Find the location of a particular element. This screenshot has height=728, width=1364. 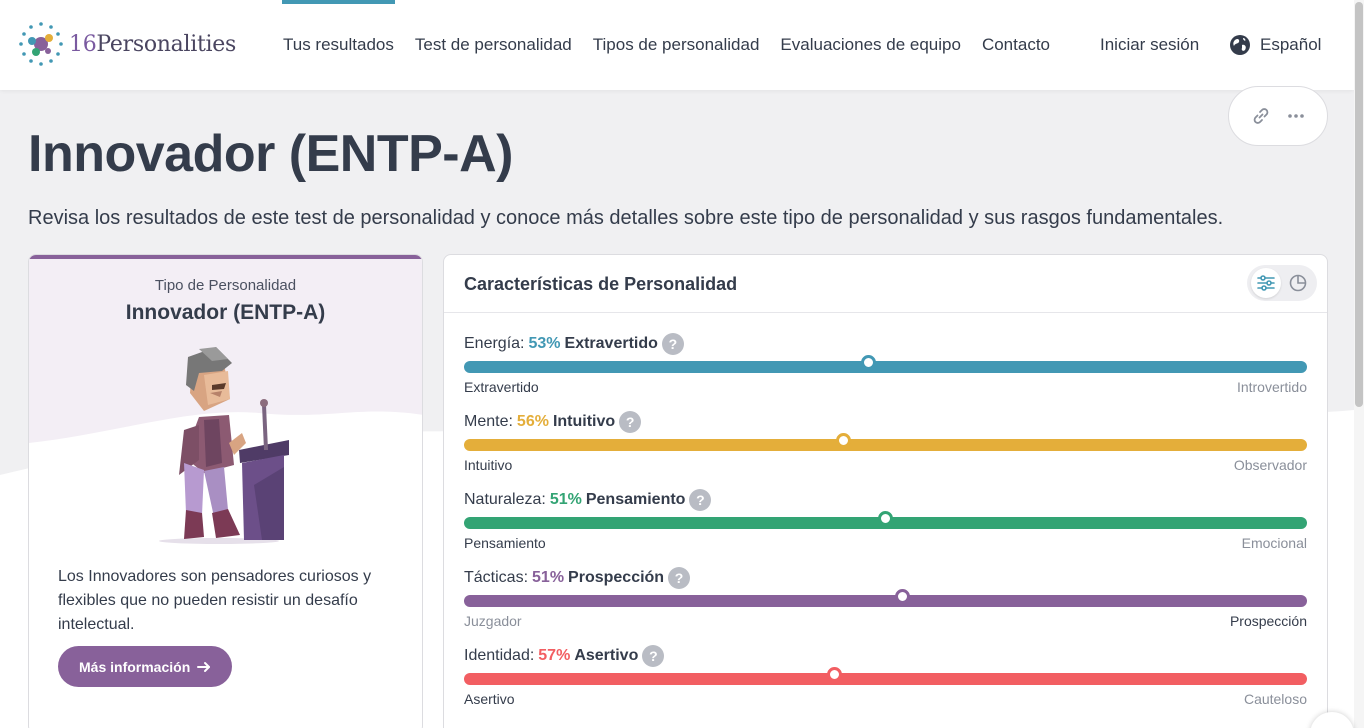

trait-tactics-left-pole: Juzgador is located at coordinates (493, 621).